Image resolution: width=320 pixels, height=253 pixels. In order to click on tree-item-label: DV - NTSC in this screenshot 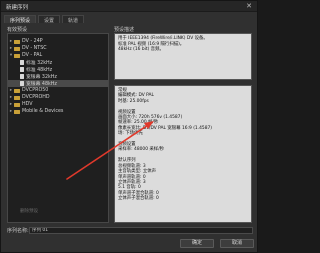, I will do `click(34, 48)`.